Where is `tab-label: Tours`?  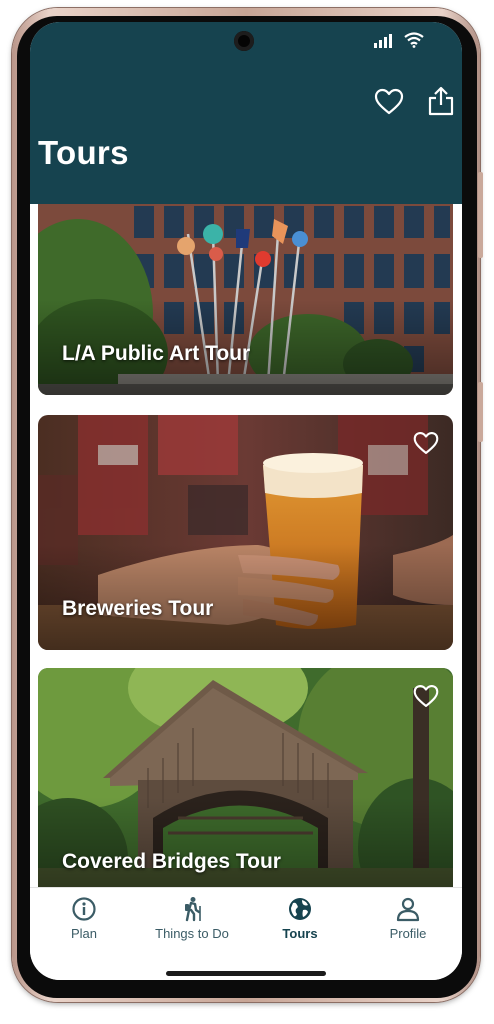
tab-label: Tours is located at coordinates (300, 933).